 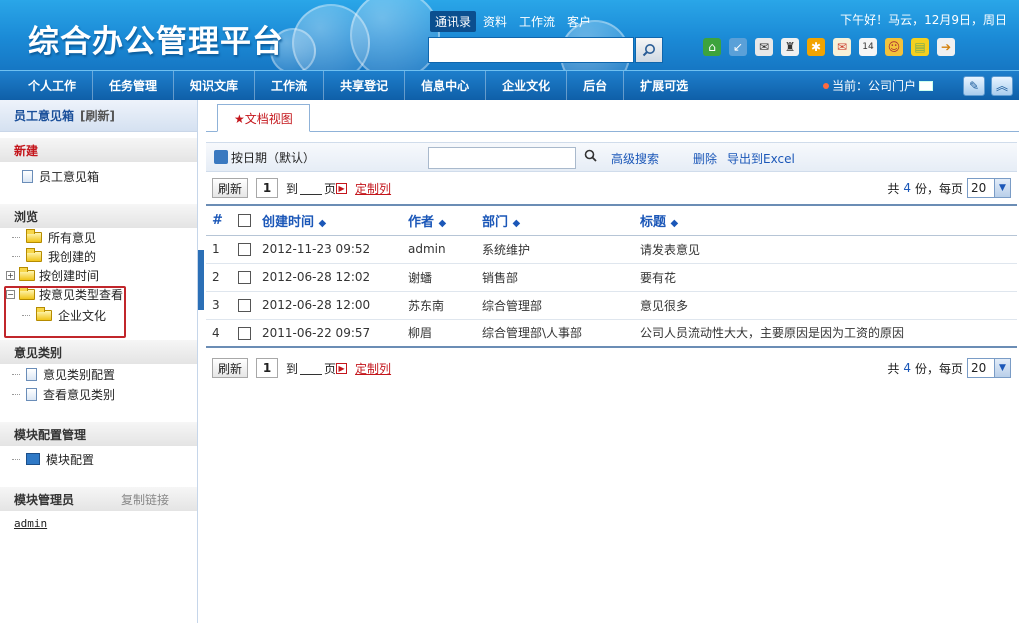 I want to click on sidebar-item-by-created-time: + 按创建时间, so click(x=98, y=275).